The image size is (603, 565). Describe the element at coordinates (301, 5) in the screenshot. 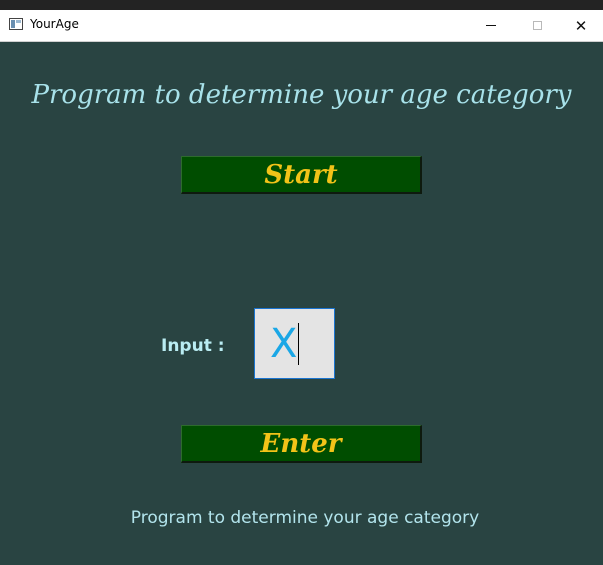

I see `desktop-top-strip` at that location.